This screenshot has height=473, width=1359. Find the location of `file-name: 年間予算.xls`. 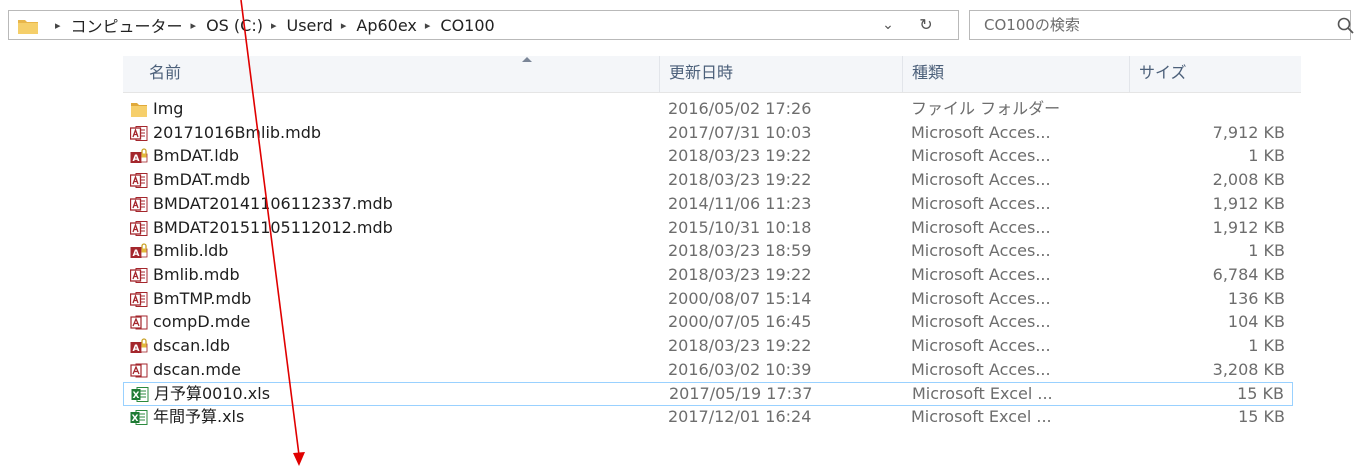

file-name: 年間予算.xls is located at coordinates (199, 417).